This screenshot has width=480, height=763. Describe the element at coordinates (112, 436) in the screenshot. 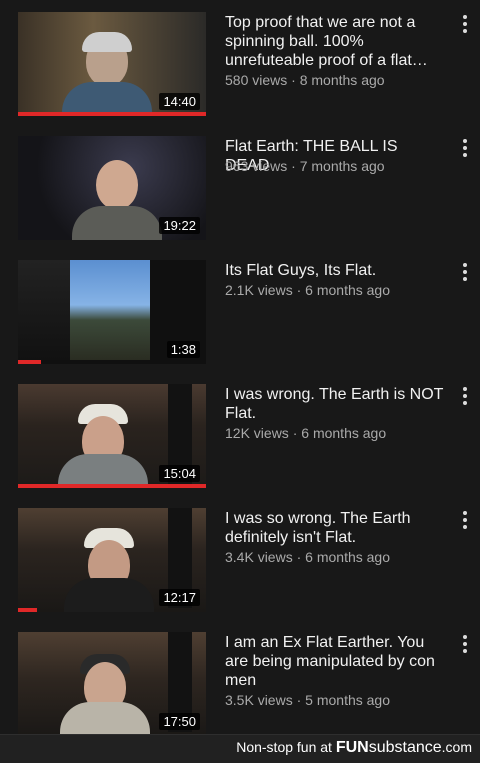

I see `video-thumbnail: 15:04` at that location.